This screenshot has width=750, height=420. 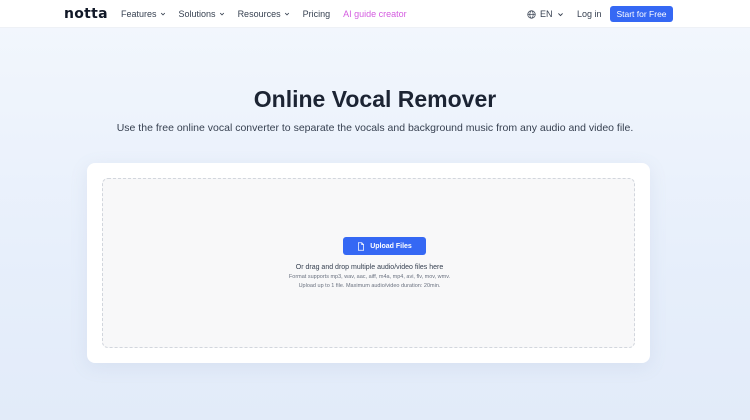 I want to click on nav-resources-label: Resources, so click(x=259, y=14).